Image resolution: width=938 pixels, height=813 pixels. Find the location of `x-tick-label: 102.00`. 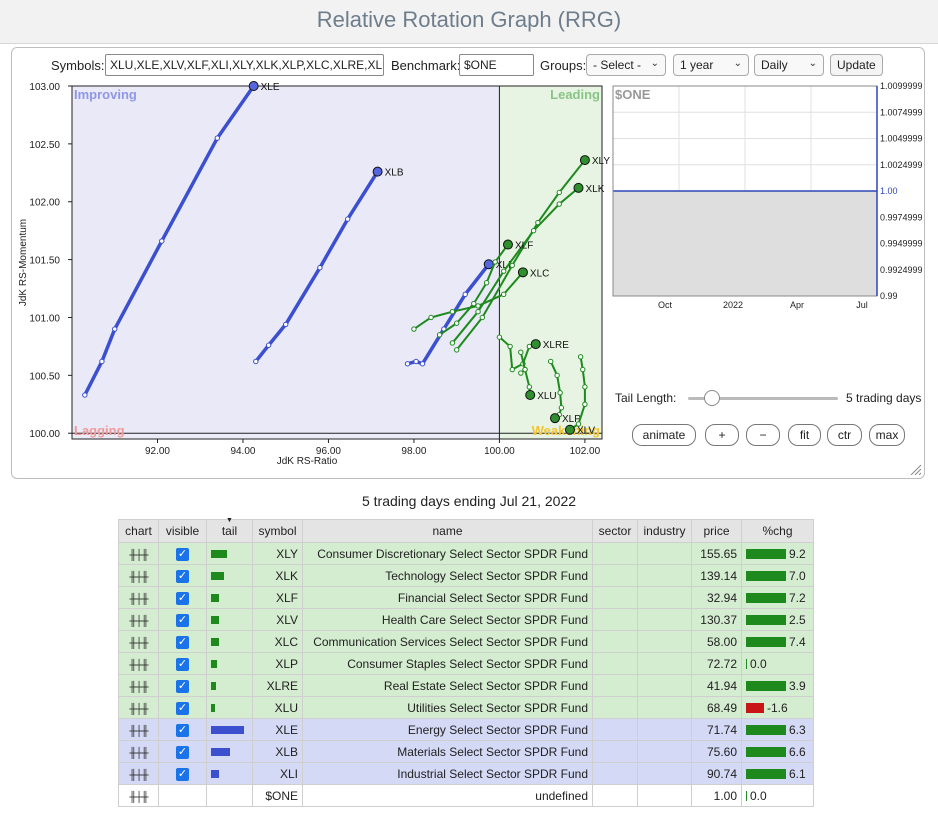

x-tick-label: 102.00 is located at coordinates (585, 451).